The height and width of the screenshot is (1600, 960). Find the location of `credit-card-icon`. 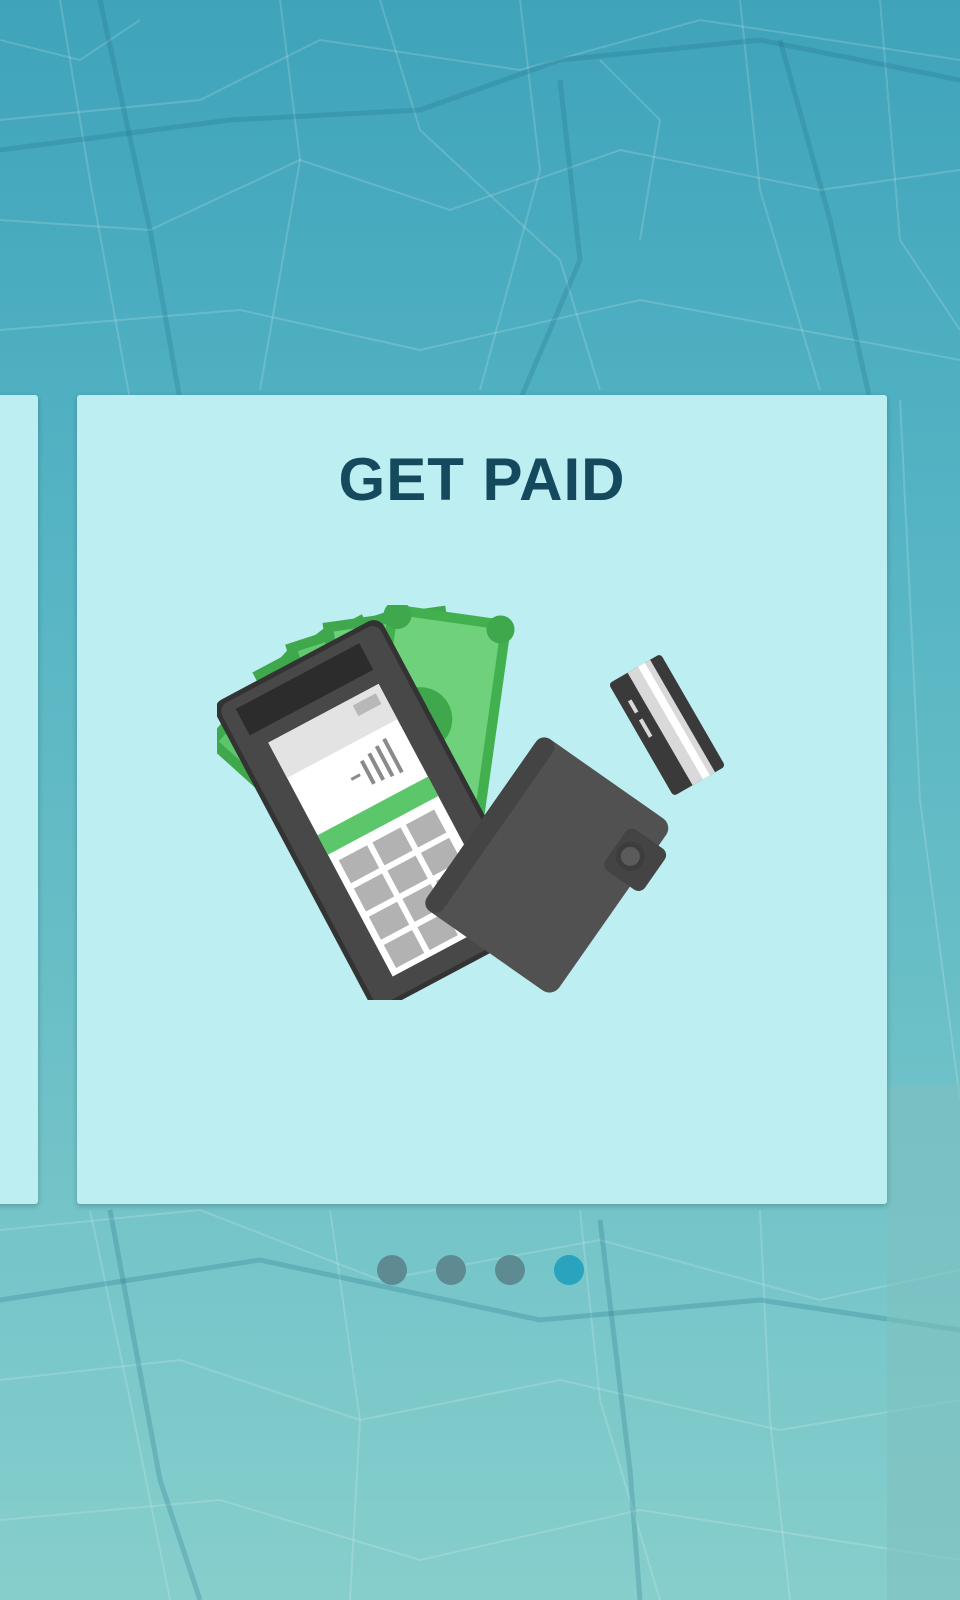

credit-card-icon is located at coordinates (667, 725).